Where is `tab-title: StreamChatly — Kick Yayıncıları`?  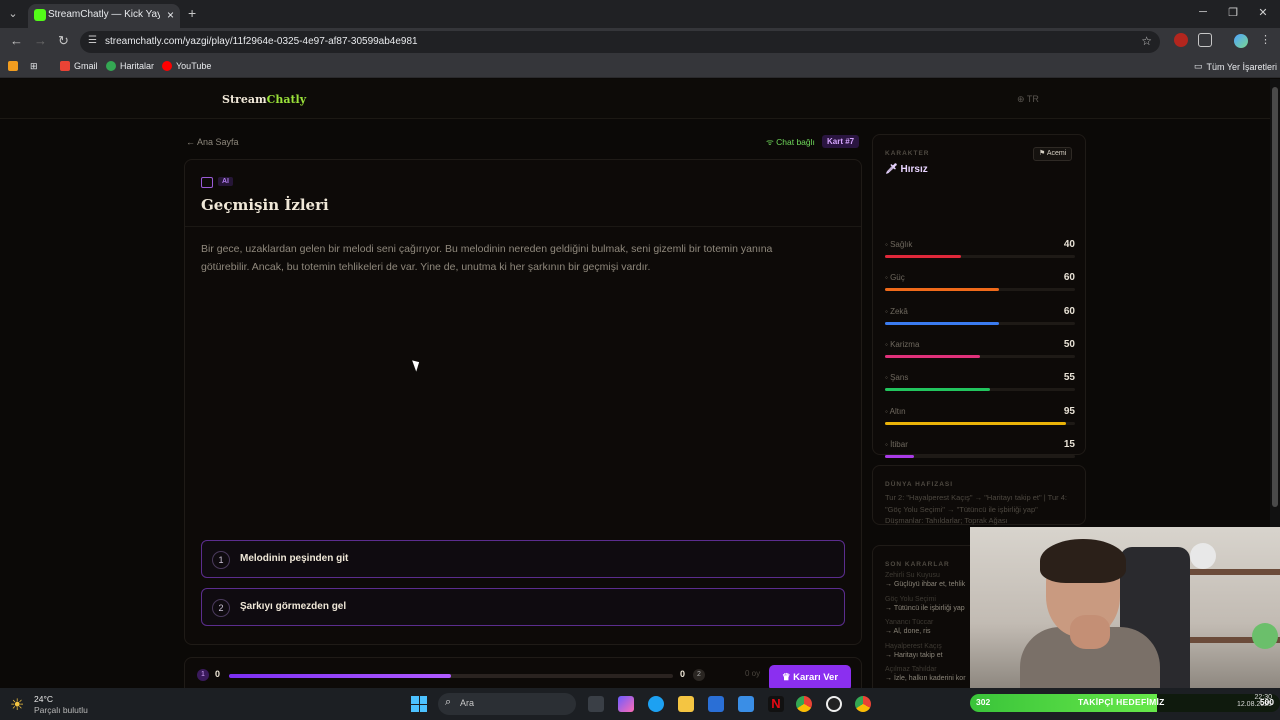
tab-title: StreamChatly — Kick Yayıncıları is located at coordinates (104, 14).